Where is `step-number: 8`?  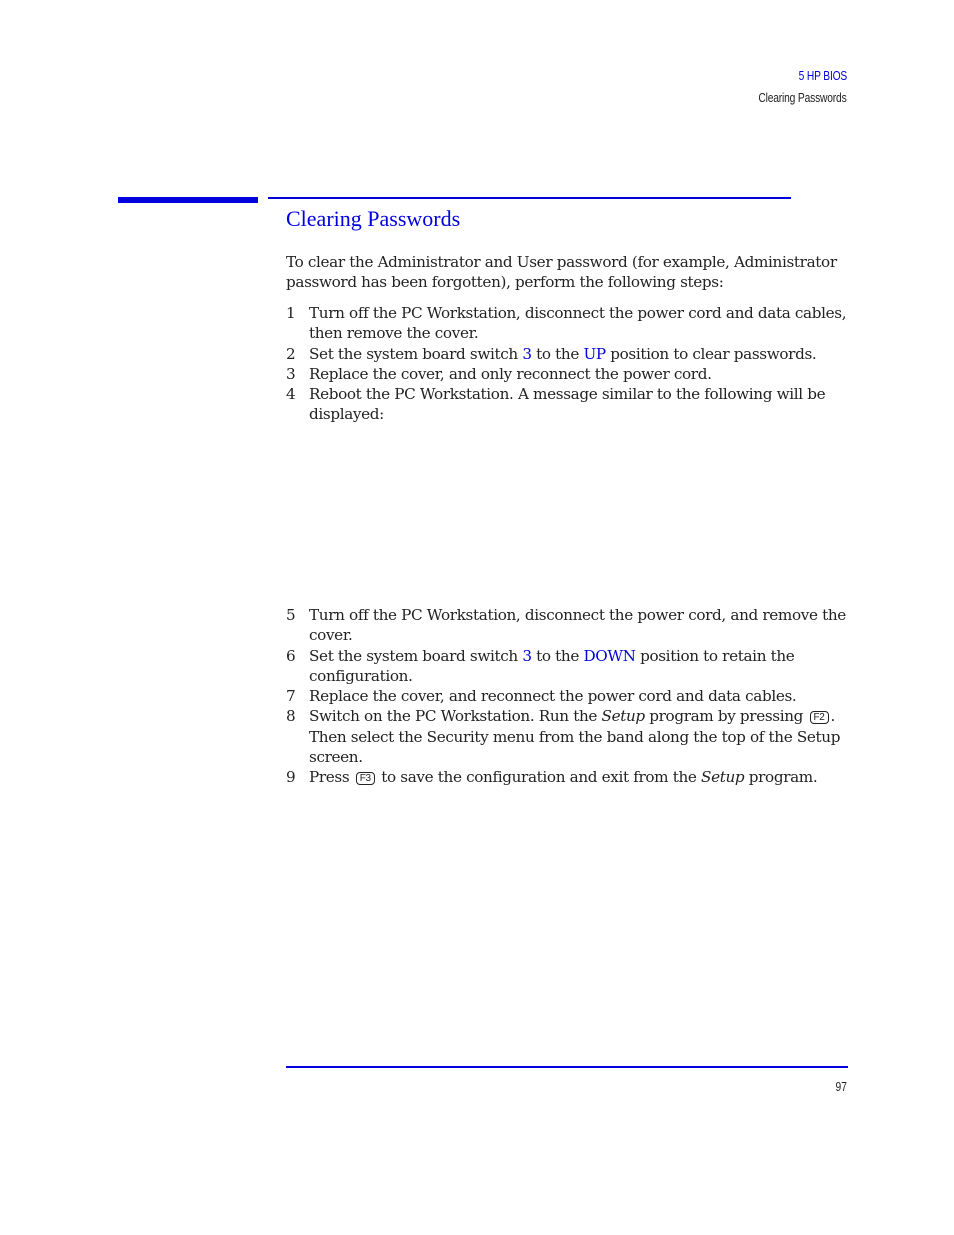 step-number: 8 is located at coordinates (291, 716).